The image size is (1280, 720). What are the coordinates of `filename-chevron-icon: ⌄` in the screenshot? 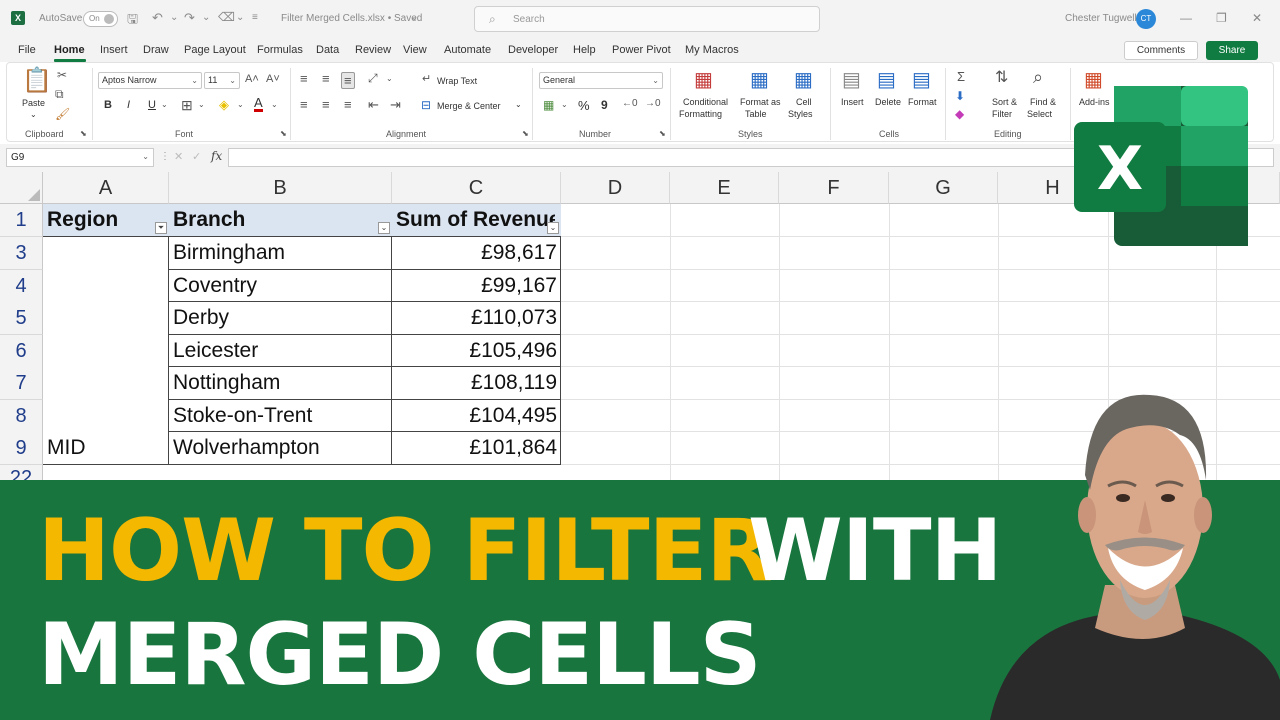 It's located at (414, 17).